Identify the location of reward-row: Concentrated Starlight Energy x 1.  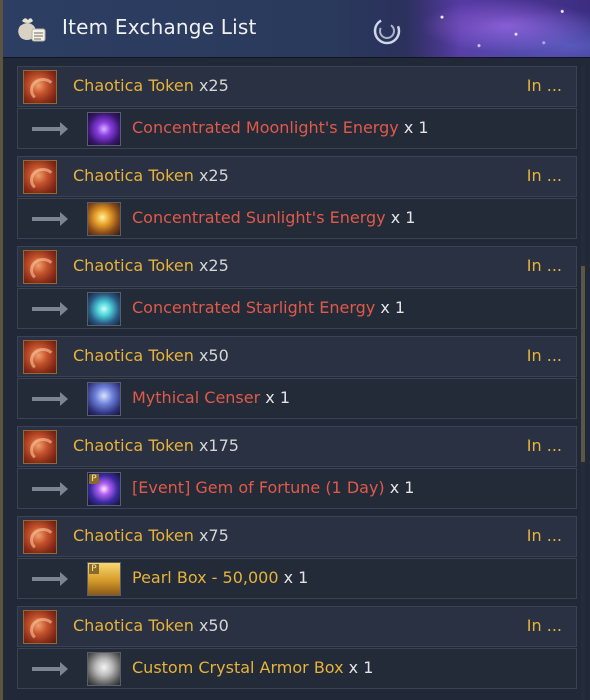
(297, 308).